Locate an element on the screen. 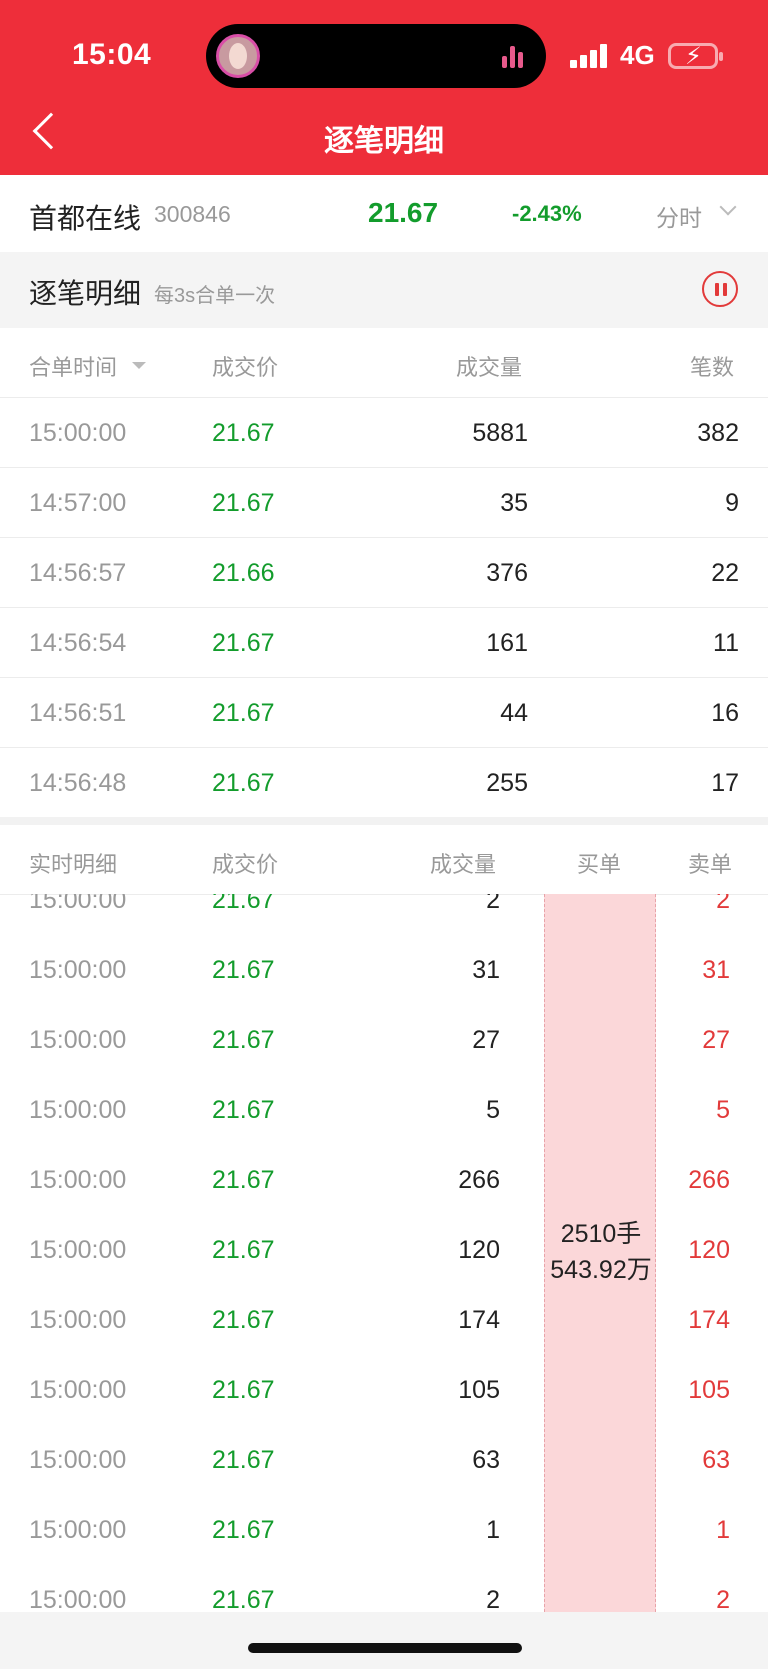  table-row: 14:57:00 21.67 35 9 is located at coordinates (384, 503).